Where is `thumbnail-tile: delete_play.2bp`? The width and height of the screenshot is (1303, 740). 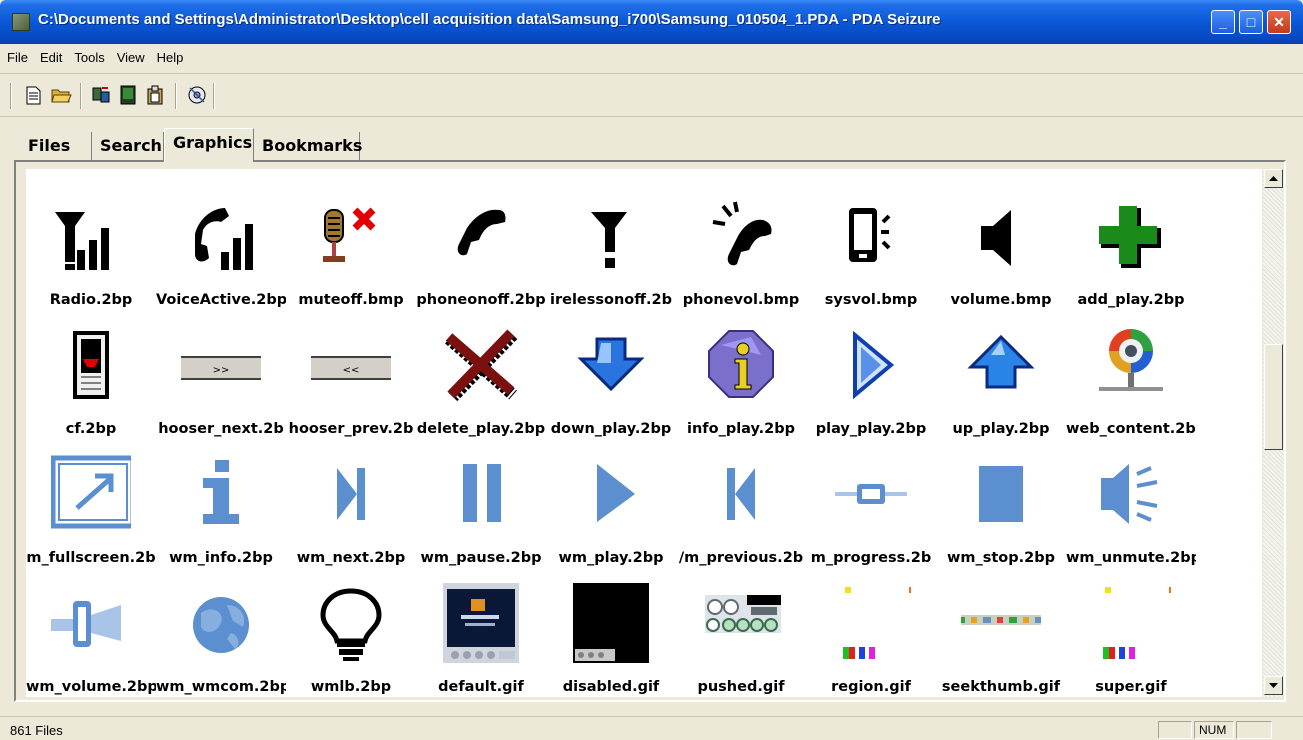
thumbnail-tile: delete_play.2bp is located at coordinates (481, 380).